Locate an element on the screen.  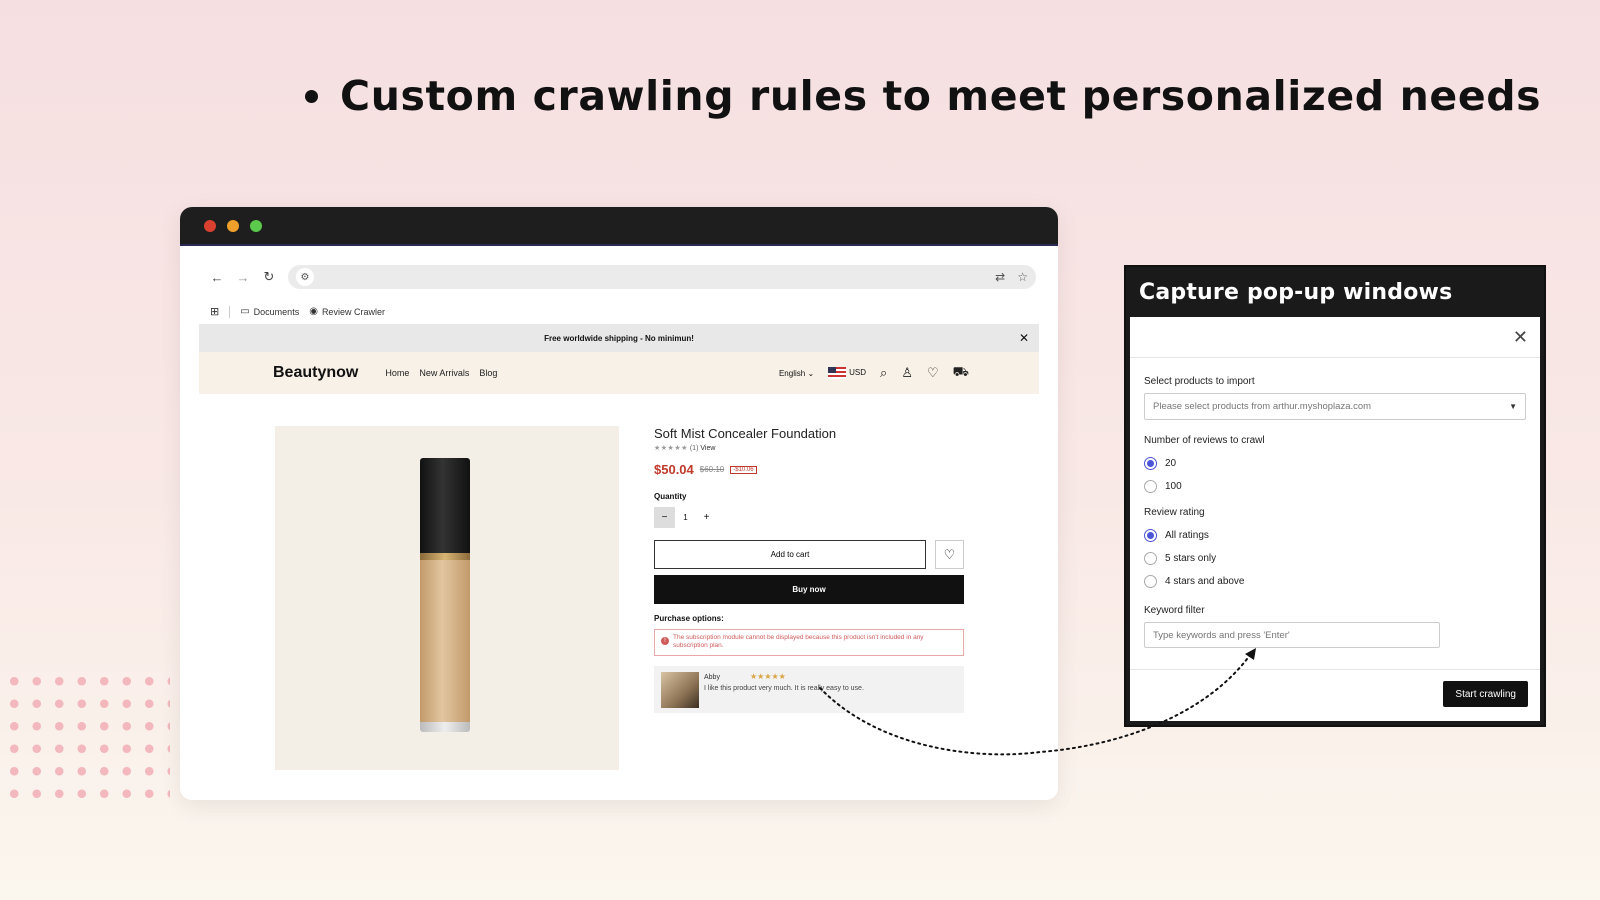
product-image is located at coordinates (447, 598).